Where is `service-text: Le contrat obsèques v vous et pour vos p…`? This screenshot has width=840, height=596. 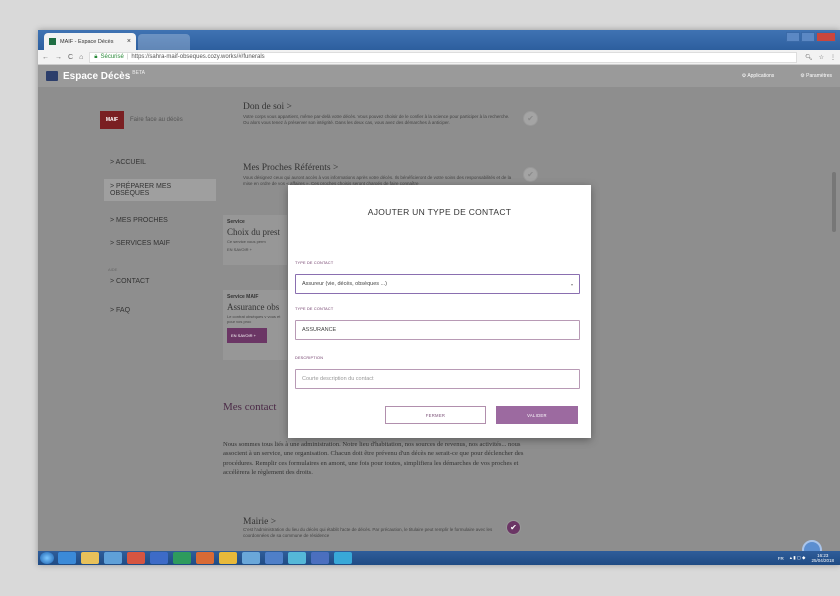
service-text: Le contrat obsèques v vous et pour vos p… is located at coordinates (254, 319).